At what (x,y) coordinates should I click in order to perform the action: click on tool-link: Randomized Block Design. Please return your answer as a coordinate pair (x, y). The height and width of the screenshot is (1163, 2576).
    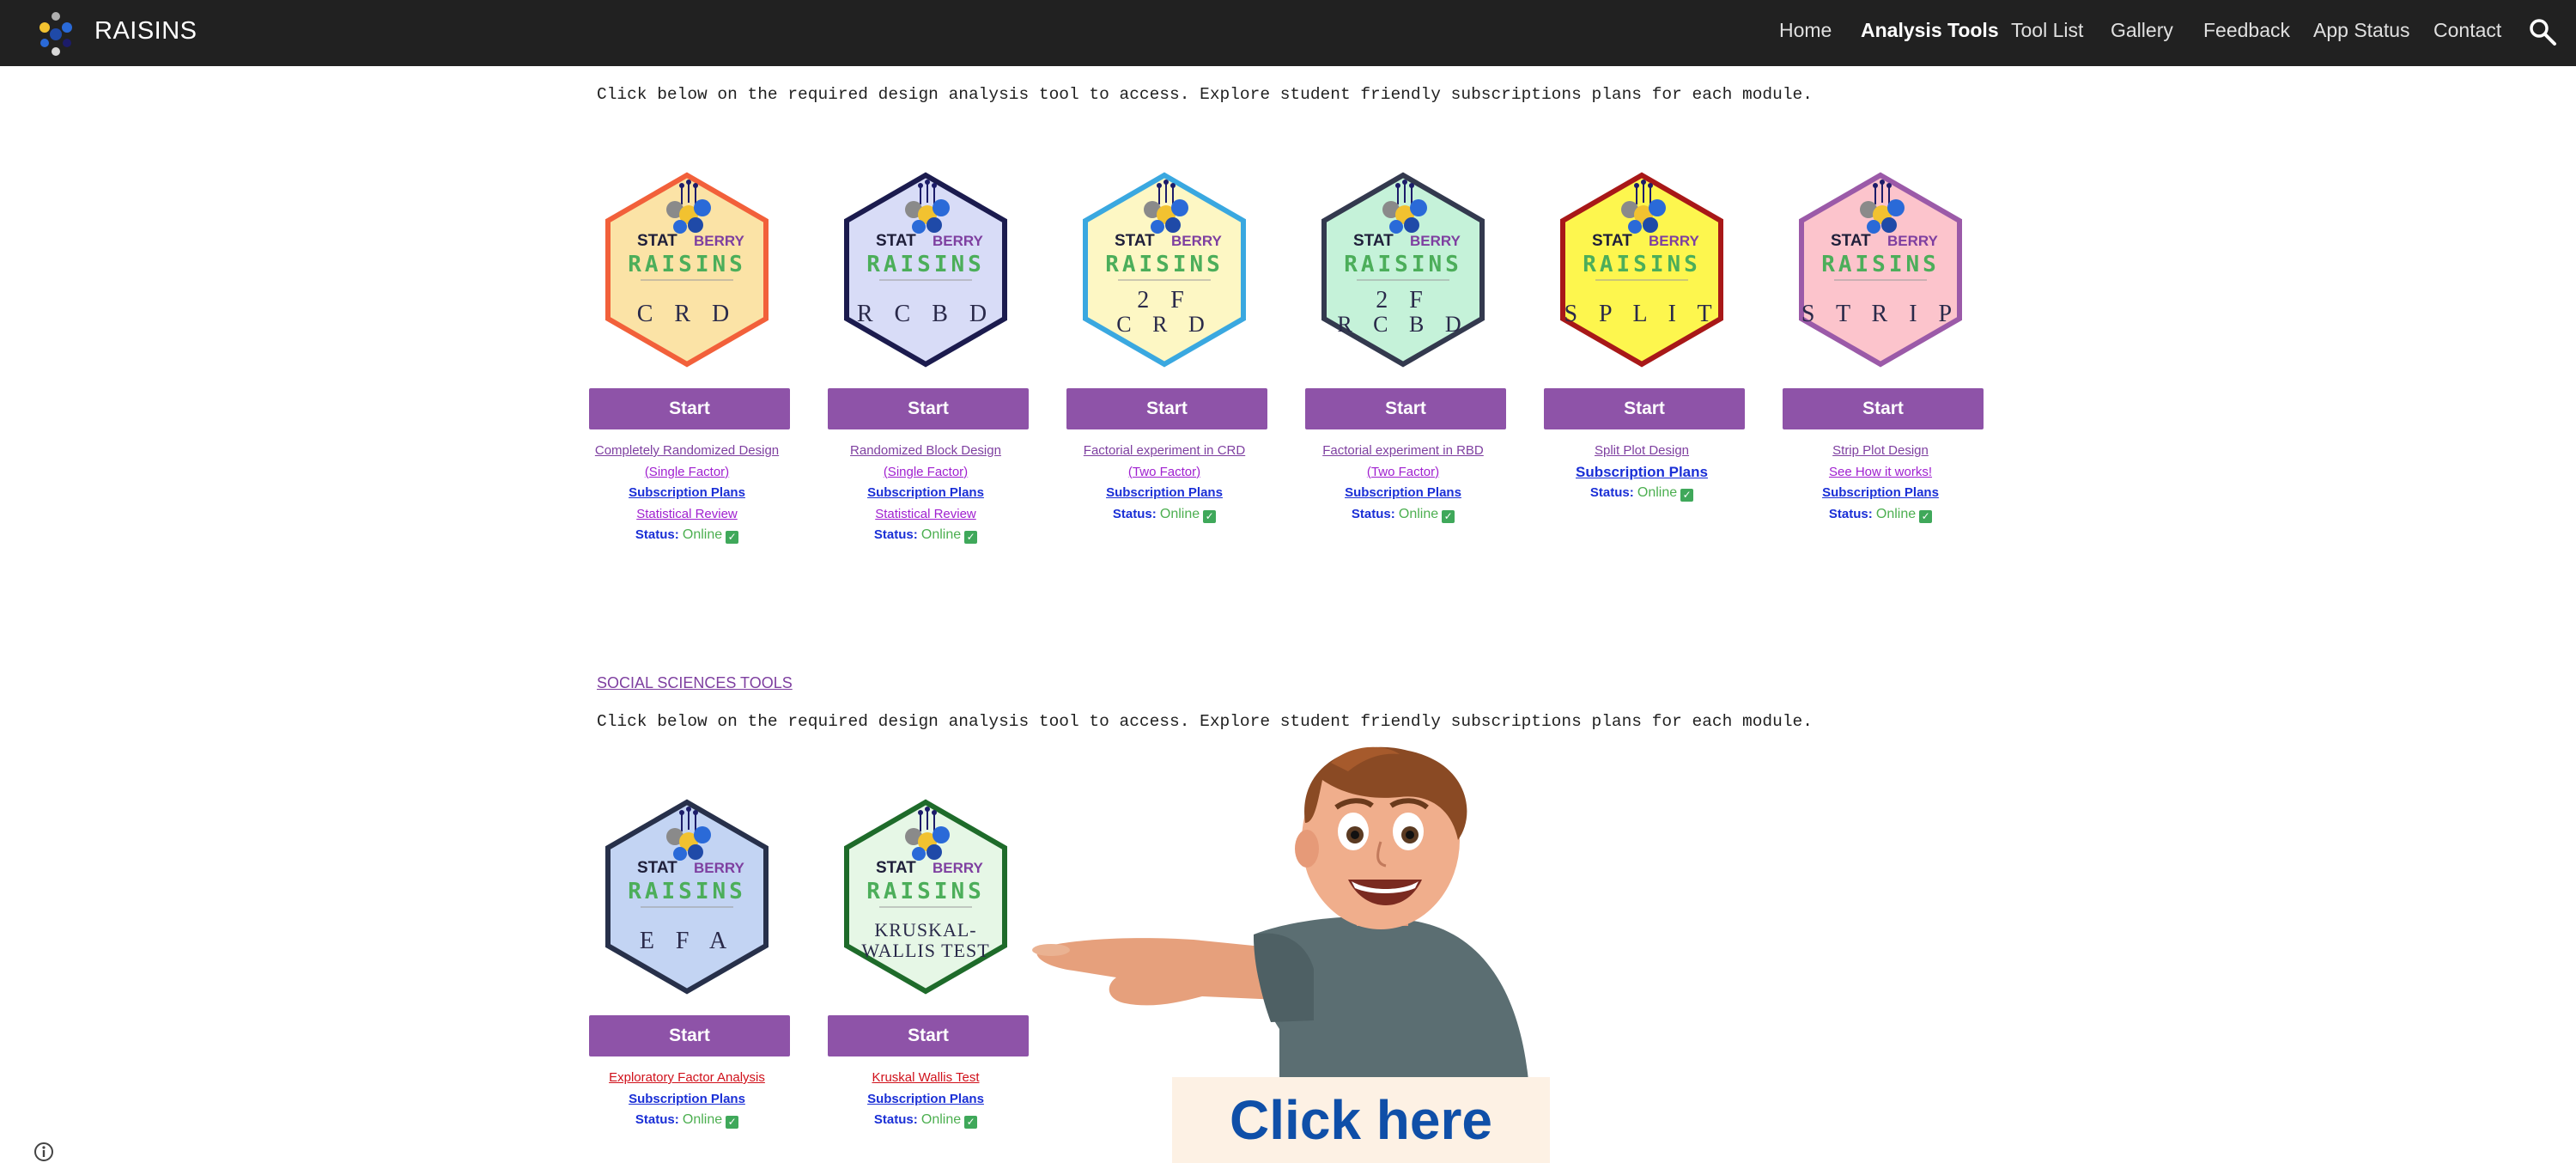
    Looking at the image, I should click on (925, 452).